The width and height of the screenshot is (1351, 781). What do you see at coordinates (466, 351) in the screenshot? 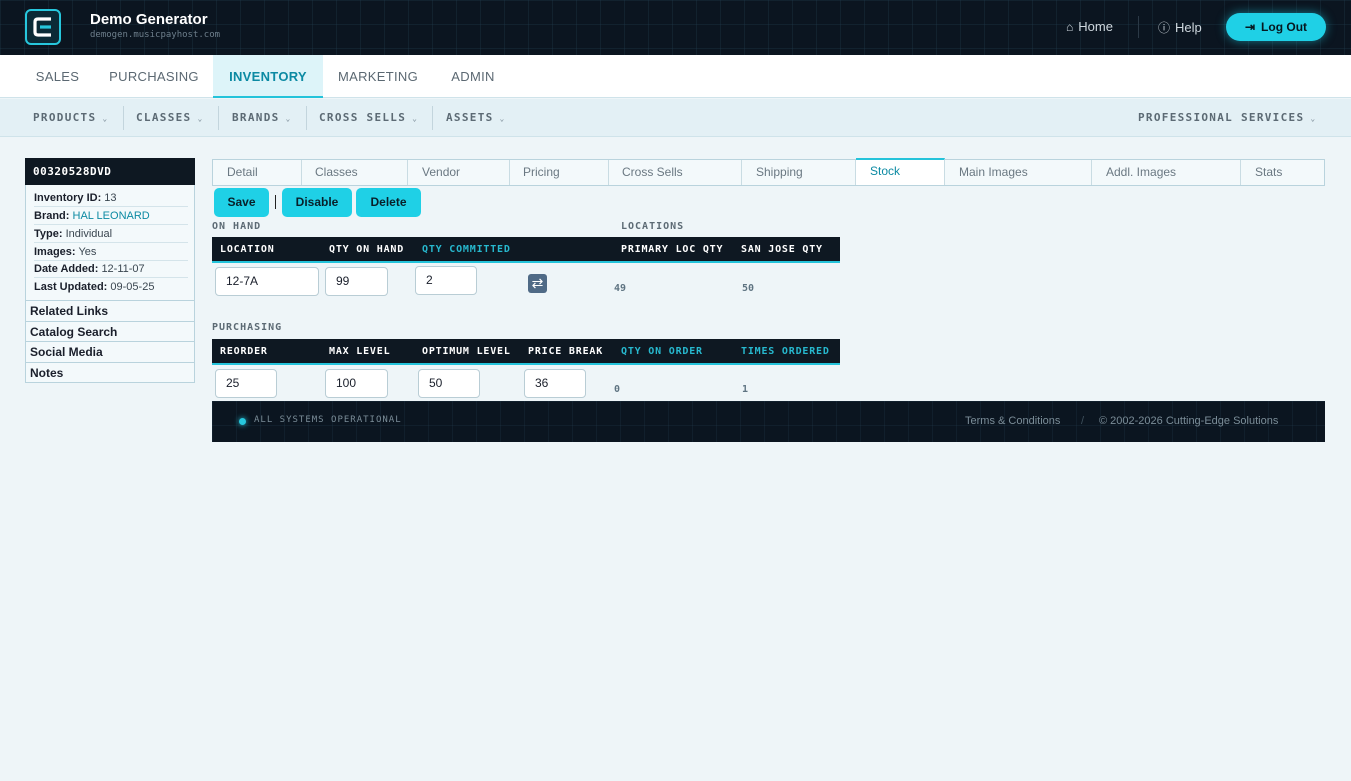
I see `col-optimum-level: OPTIMUM LEVEL` at bounding box center [466, 351].